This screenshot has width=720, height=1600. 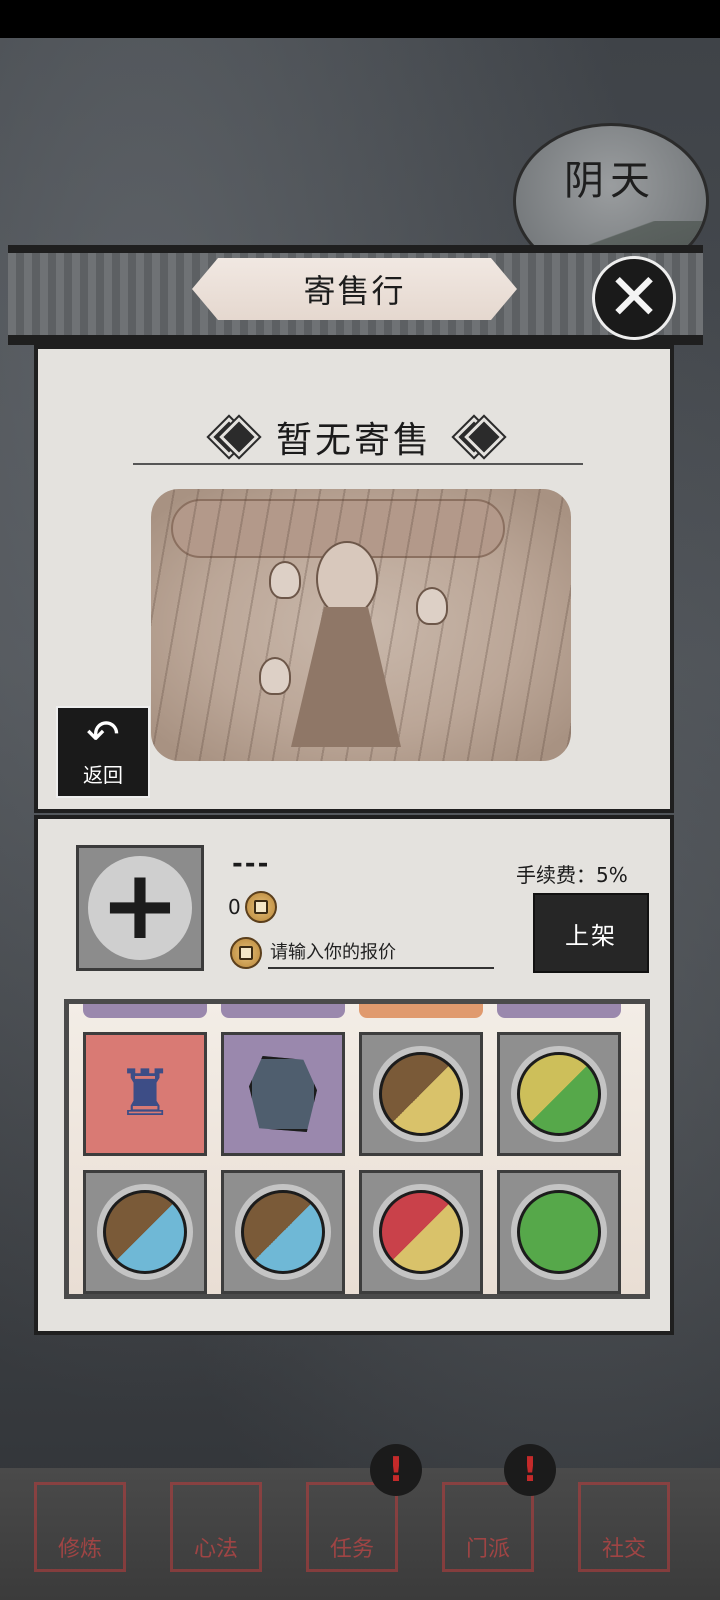 I want to click on add-item-slot: +, so click(x=140, y=908).